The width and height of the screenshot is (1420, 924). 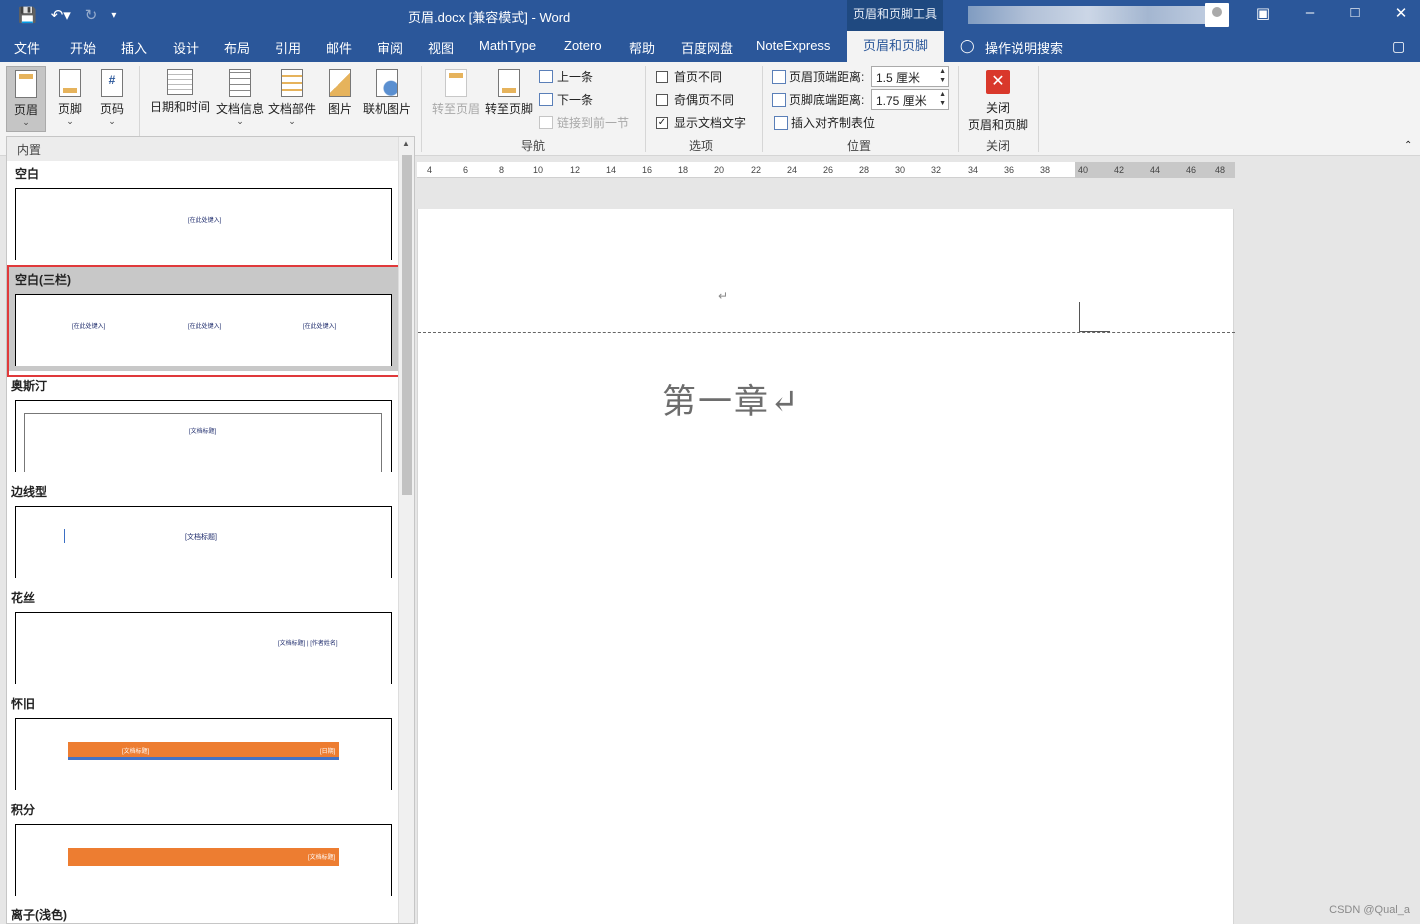 What do you see at coordinates (818, 76) in the screenshot?
I see `header-position-label: 页眉顶端距离:` at bounding box center [818, 76].